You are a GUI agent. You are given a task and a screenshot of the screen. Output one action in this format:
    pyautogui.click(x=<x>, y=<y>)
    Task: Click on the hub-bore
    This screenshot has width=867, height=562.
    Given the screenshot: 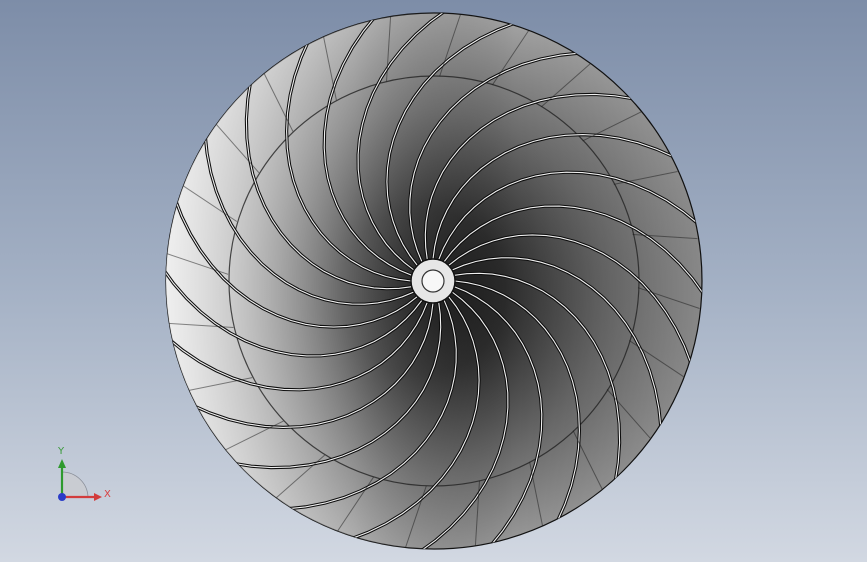 What is the action you would take?
    pyautogui.click(x=433, y=281)
    